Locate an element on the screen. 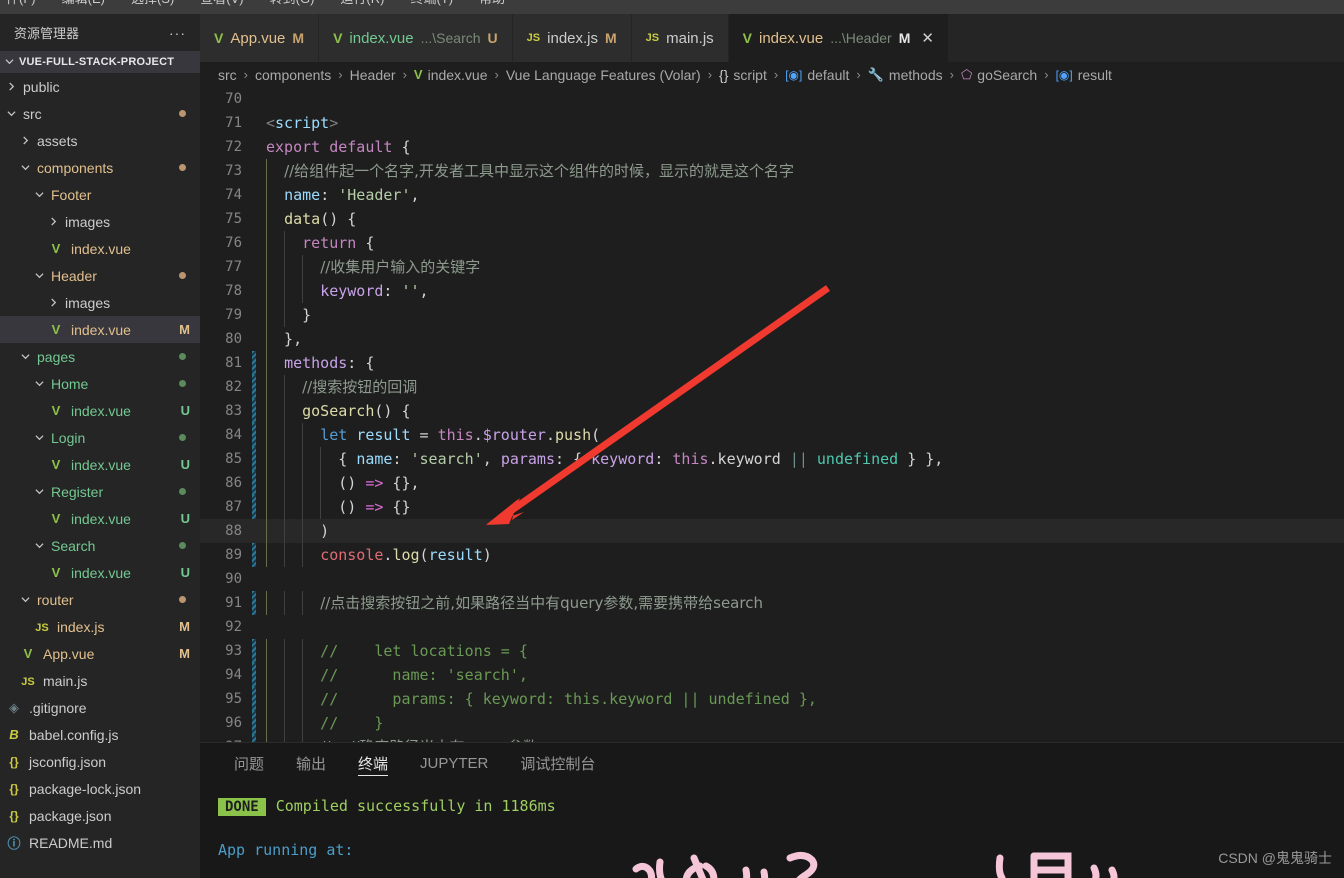 The height and width of the screenshot is (878, 1344). tree-item-index-js: JS index.js M is located at coordinates (100, 626).